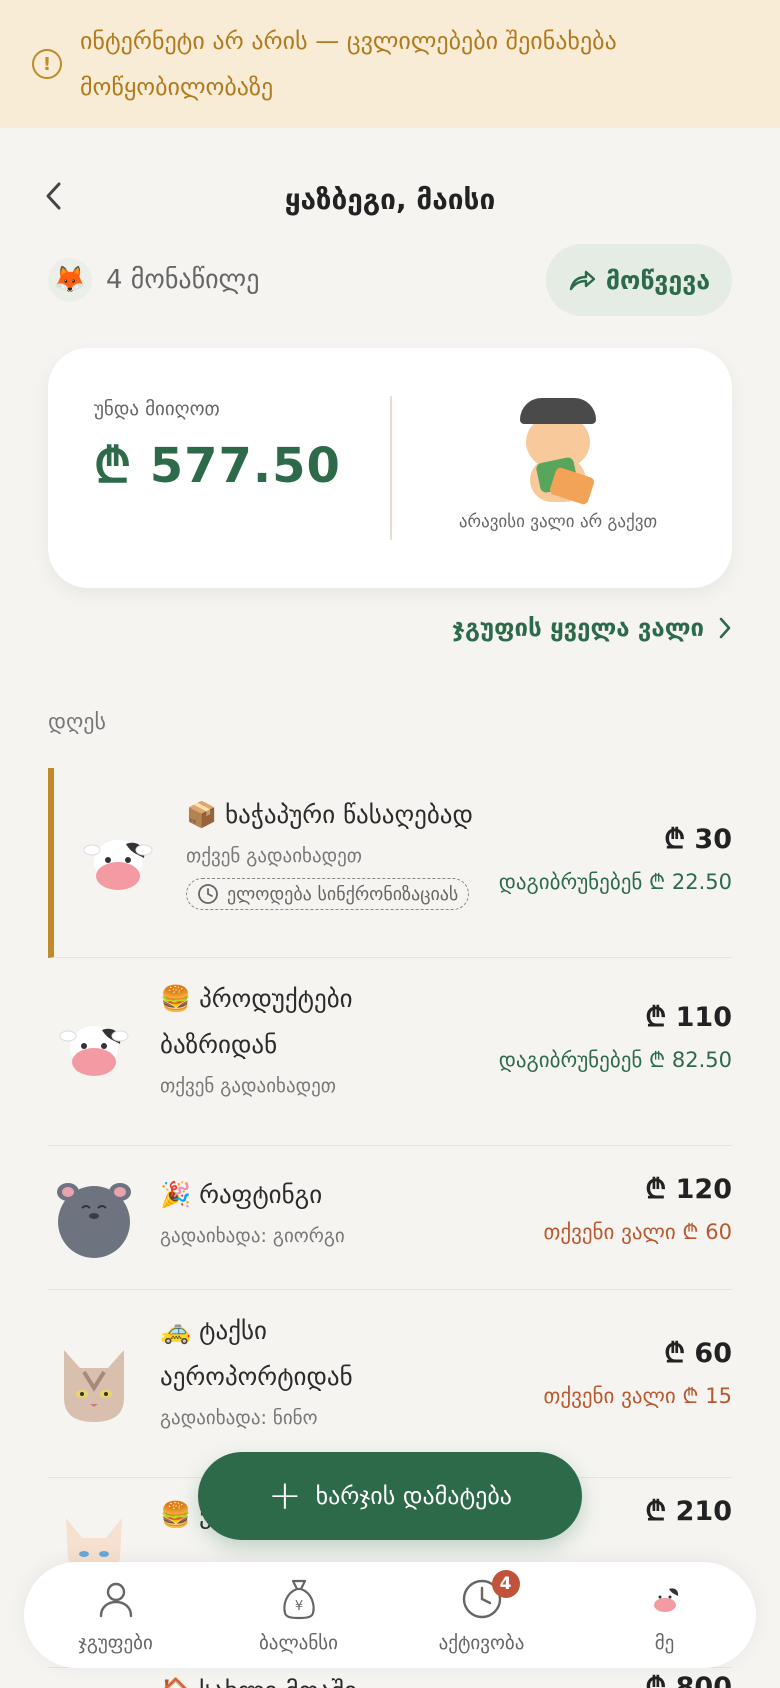 This screenshot has width=780, height=1688. Describe the element at coordinates (698, 839) in the screenshot. I see `expense-amount: ₾ 30` at that location.